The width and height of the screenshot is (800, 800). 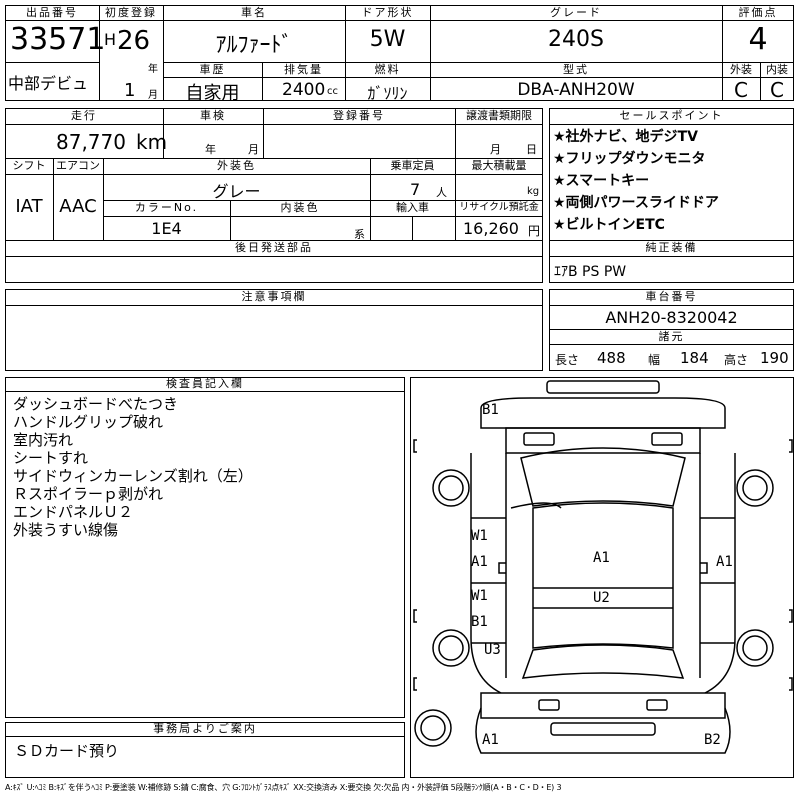 What do you see at coordinates (166, 228) in the screenshot?
I see `color-number: 1E4` at bounding box center [166, 228].